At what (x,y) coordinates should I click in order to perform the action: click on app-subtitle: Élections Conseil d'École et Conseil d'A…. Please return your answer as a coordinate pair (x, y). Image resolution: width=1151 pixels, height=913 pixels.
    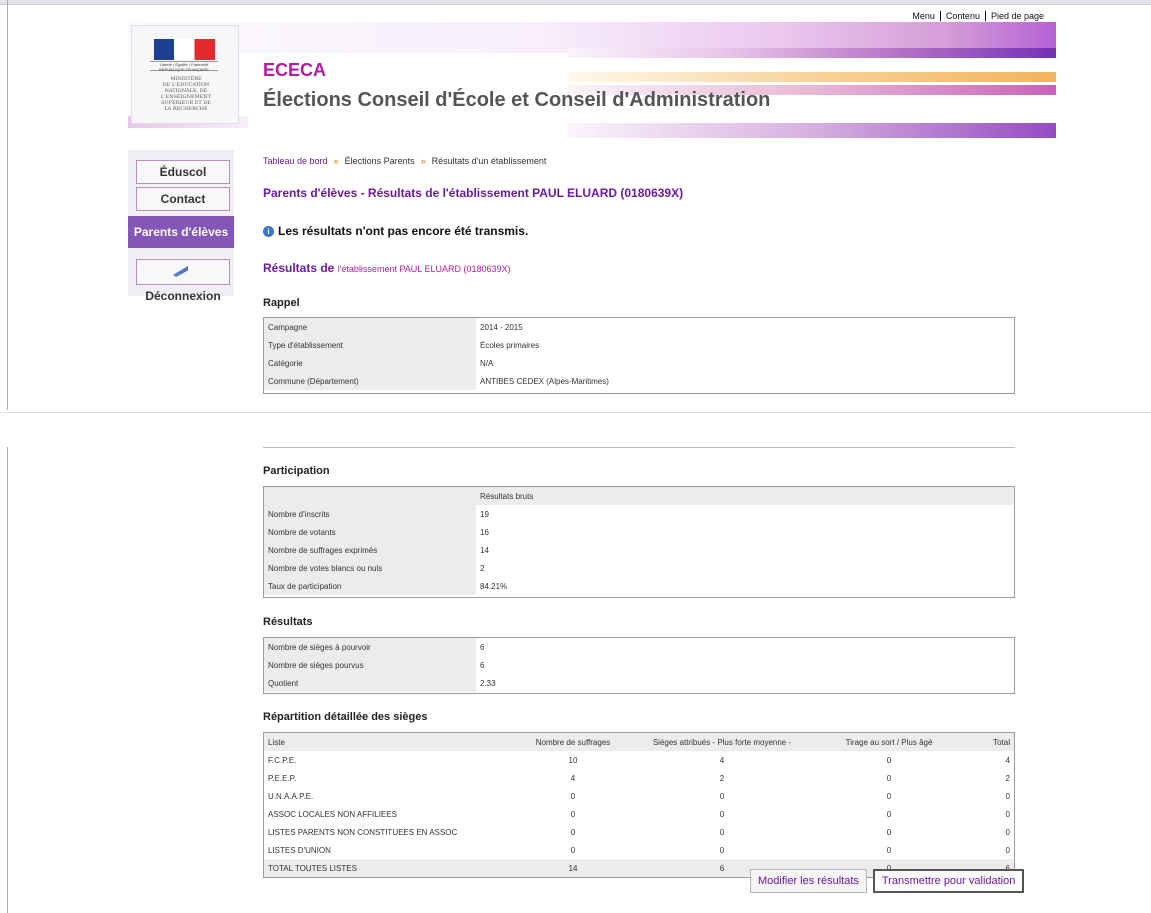
    Looking at the image, I should click on (517, 100).